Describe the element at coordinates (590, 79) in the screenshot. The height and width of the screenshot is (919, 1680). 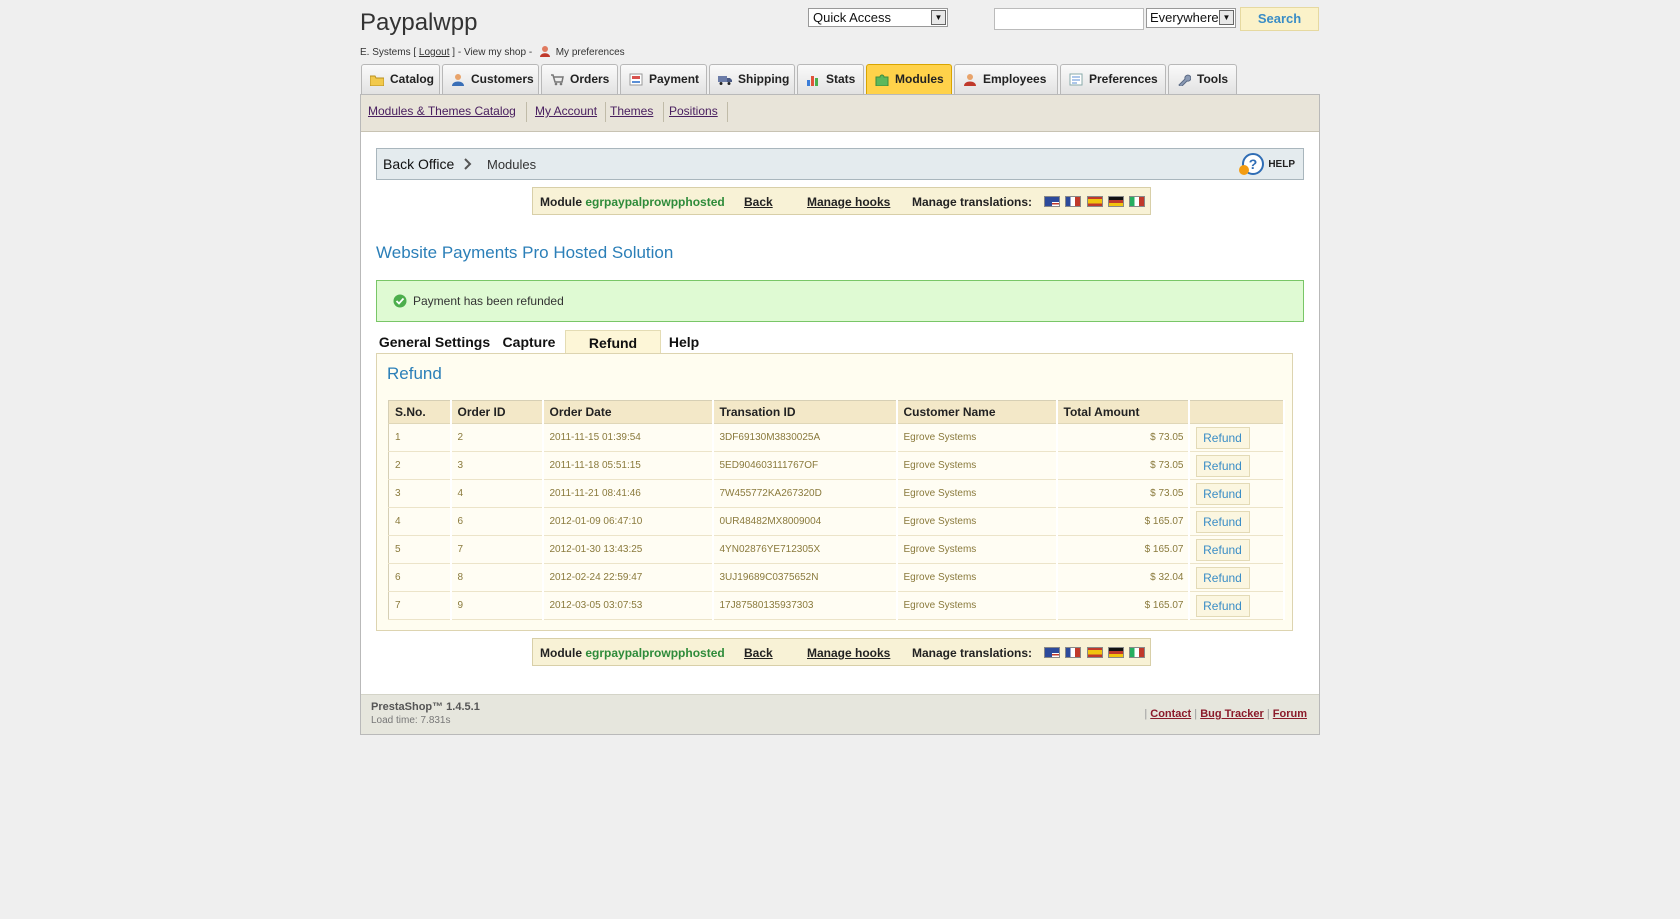
I see `tab-label: Orders` at that location.